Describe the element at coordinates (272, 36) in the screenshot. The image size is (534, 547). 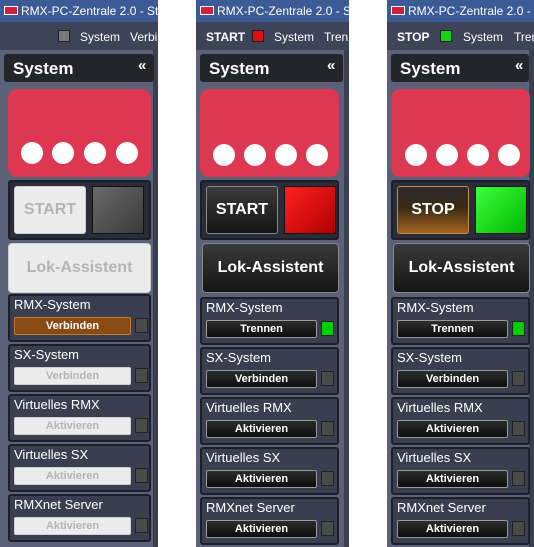
I see `toolbar: START System Tren` at that location.